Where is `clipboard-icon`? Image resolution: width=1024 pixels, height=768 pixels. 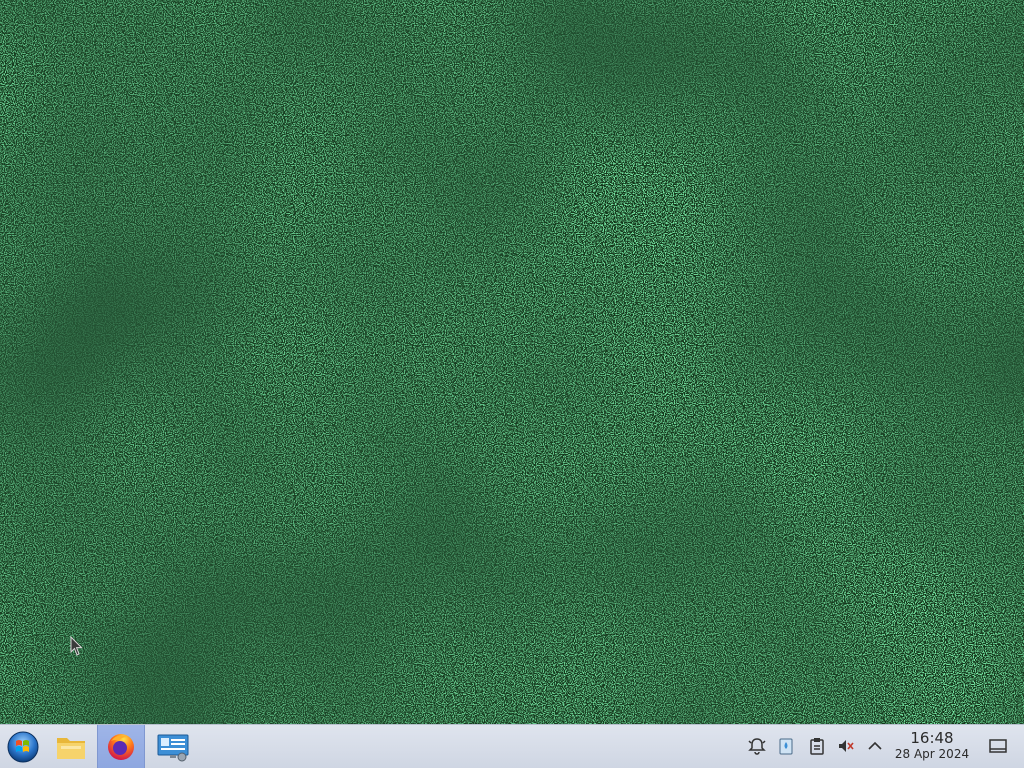
clipboard-icon is located at coordinates (817, 746).